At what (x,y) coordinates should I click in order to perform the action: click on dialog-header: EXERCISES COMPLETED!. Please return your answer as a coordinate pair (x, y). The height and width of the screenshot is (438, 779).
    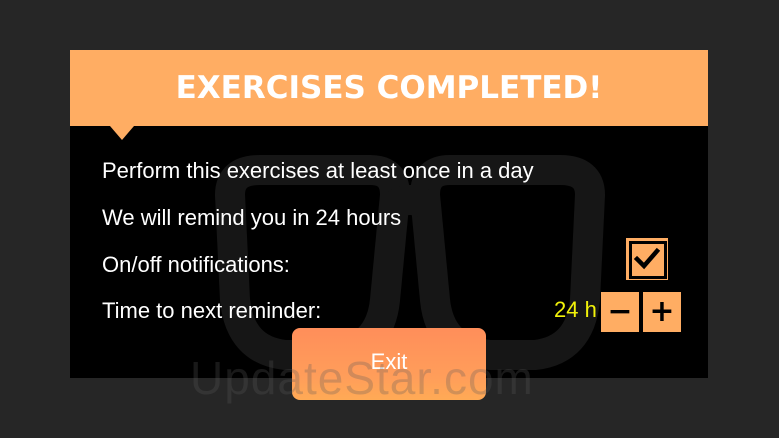
    Looking at the image, I should click on (389, 88).